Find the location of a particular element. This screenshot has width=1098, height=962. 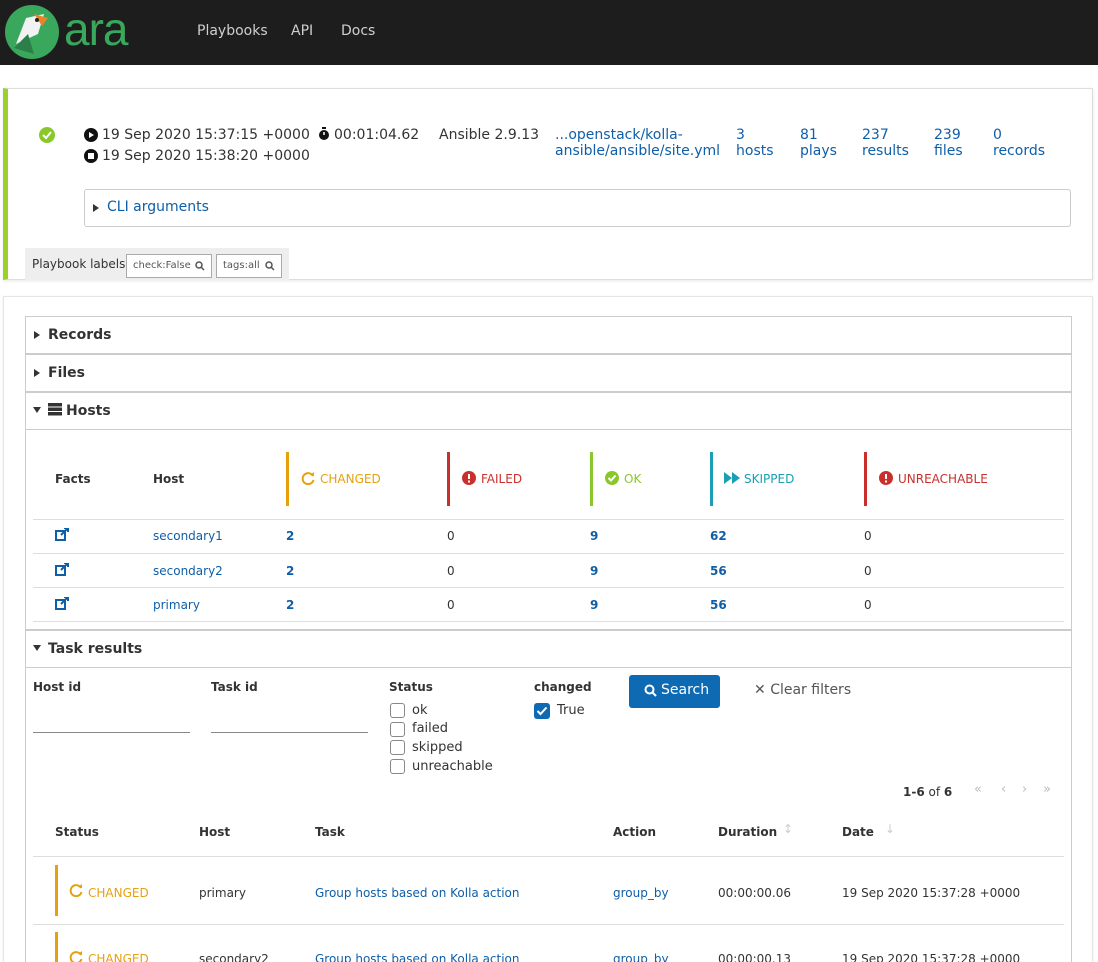

ansible-version: Ansible 2.9.13 is located at coordinates (489, 135).